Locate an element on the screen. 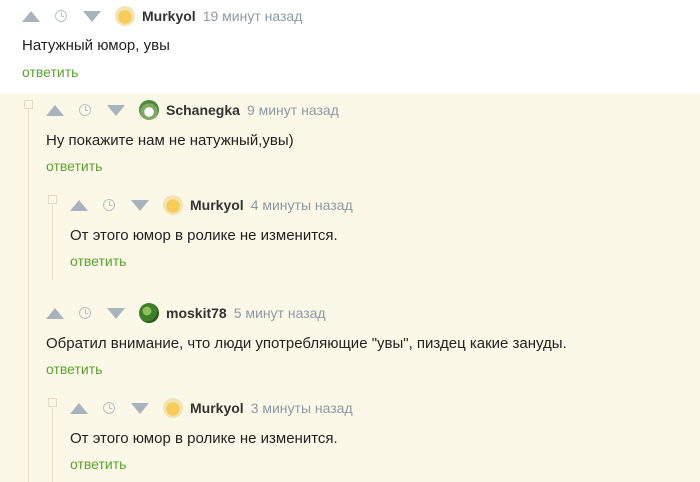 This screenshot has height=482, width=700. comment-time: 4 минуты назад is located at coordinates (302, 205).